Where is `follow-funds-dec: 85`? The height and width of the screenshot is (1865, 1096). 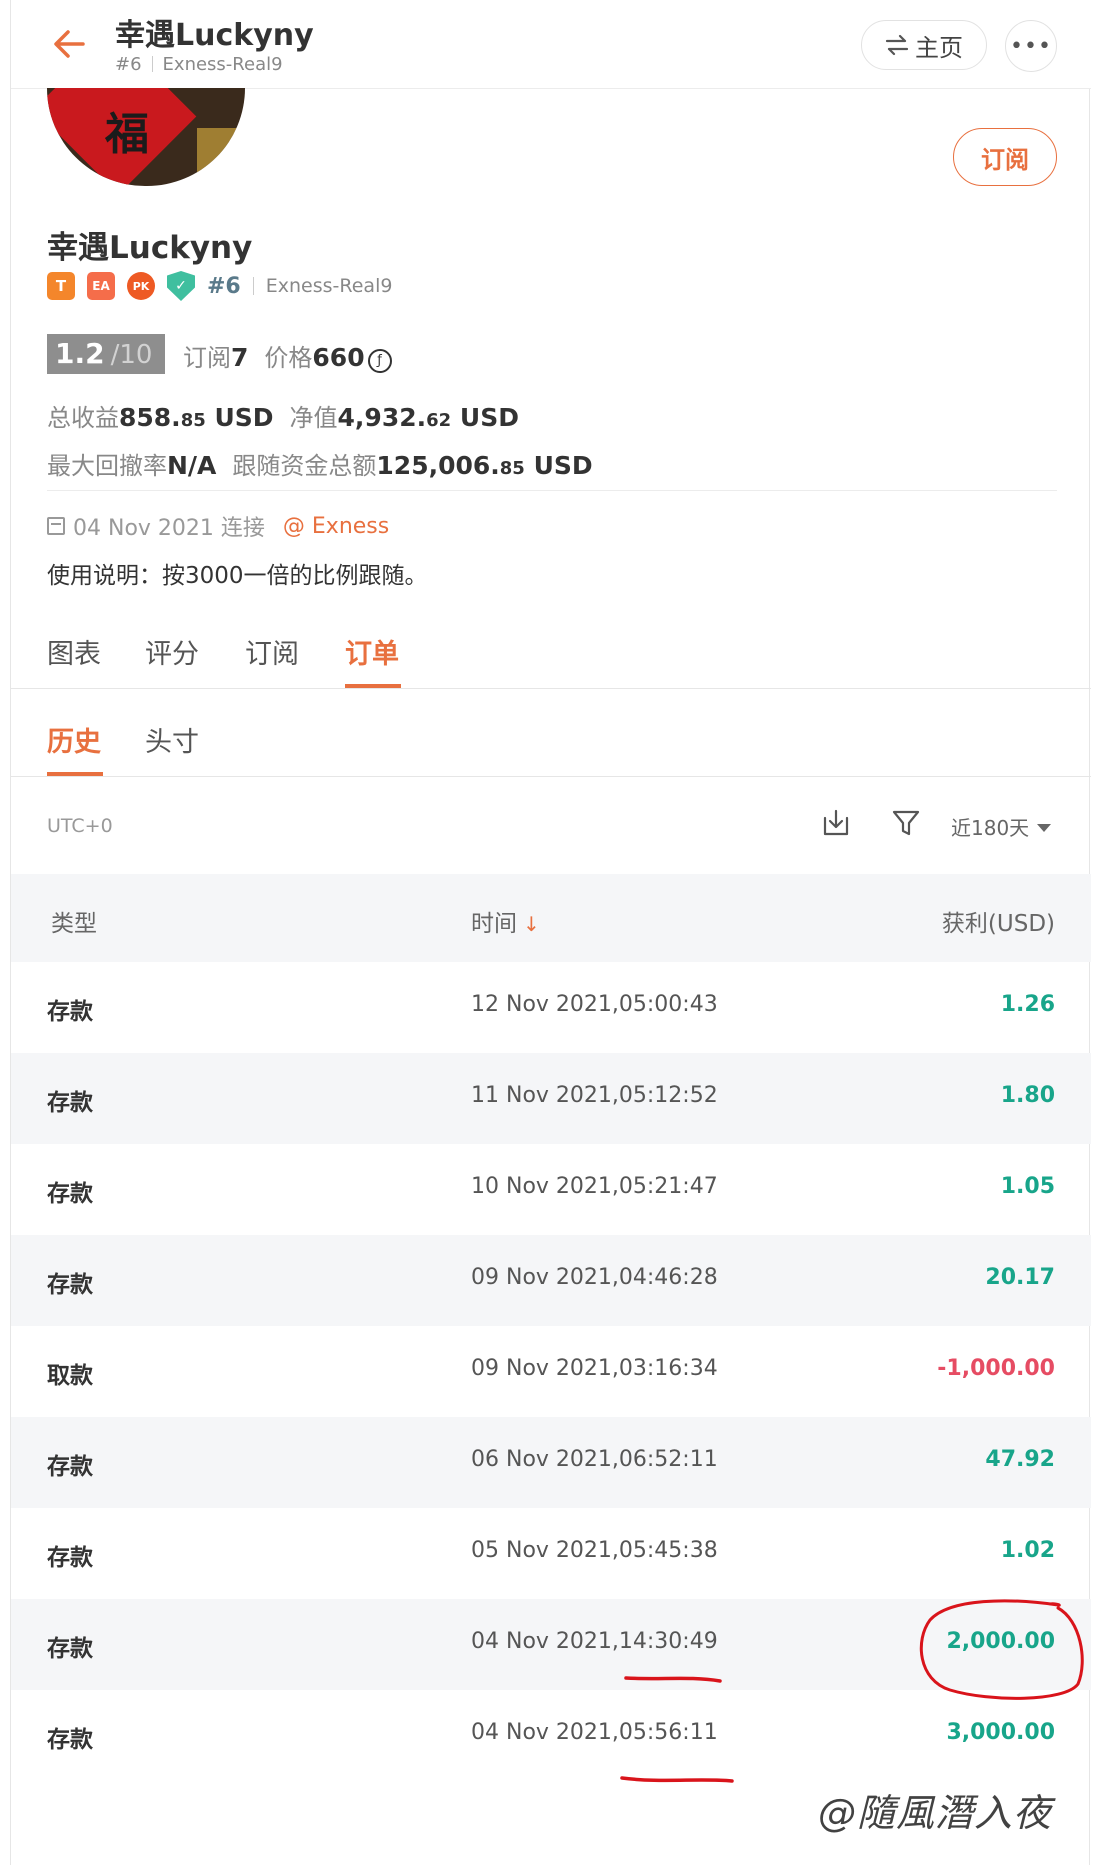
follow-funds-dec: 85 is located at coordinates (512, 468).